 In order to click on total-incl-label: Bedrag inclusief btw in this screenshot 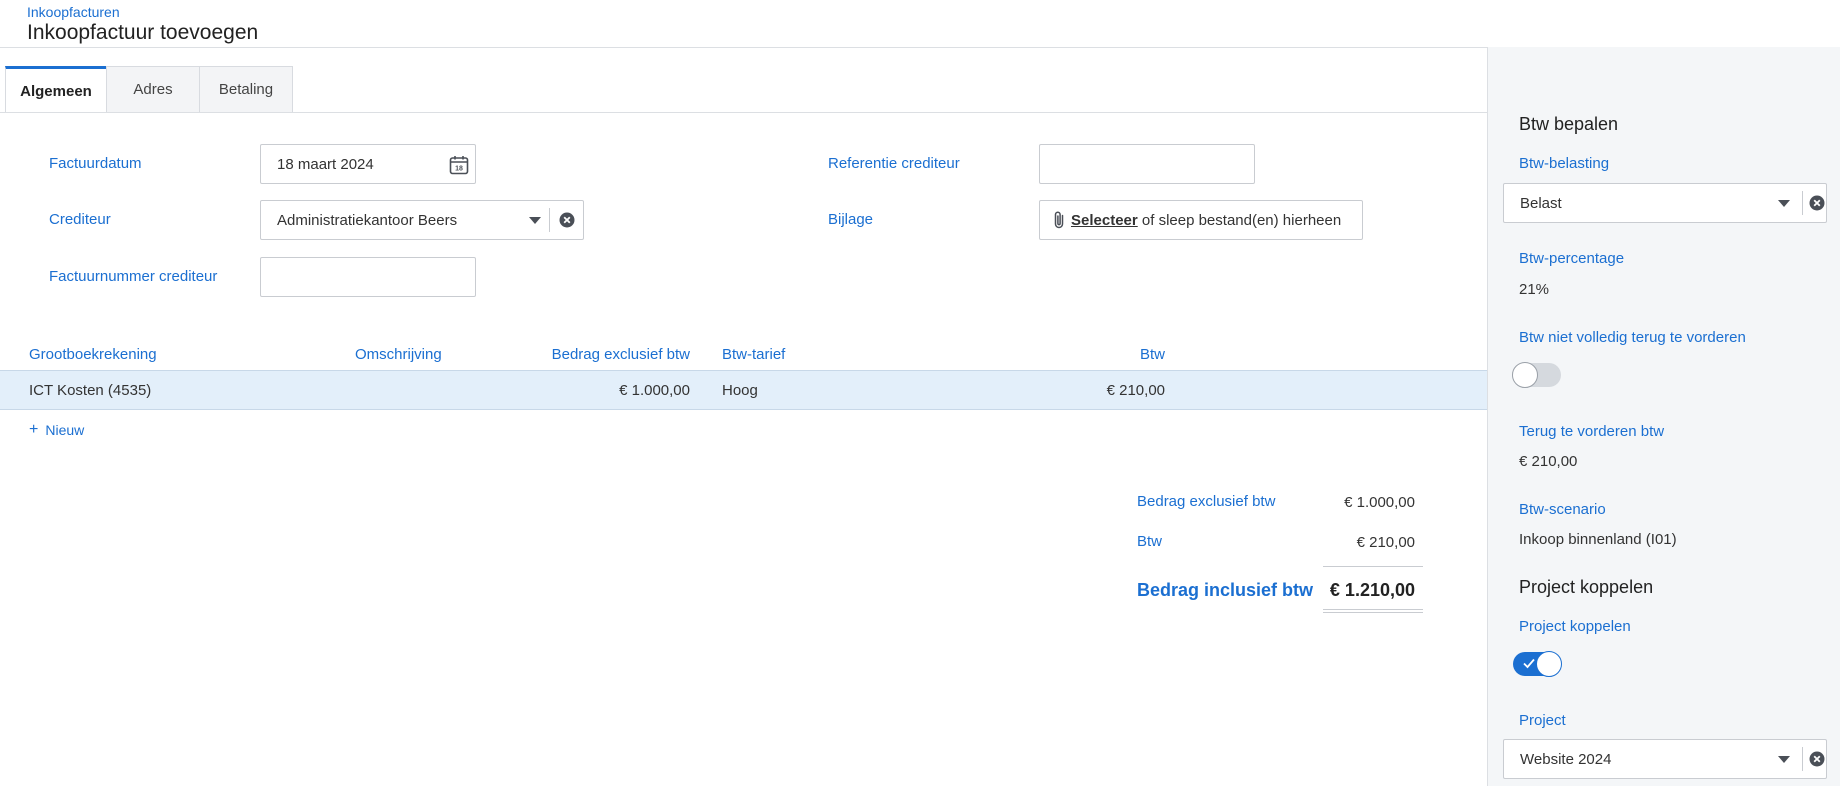, I will do `click(1225, 590)`.